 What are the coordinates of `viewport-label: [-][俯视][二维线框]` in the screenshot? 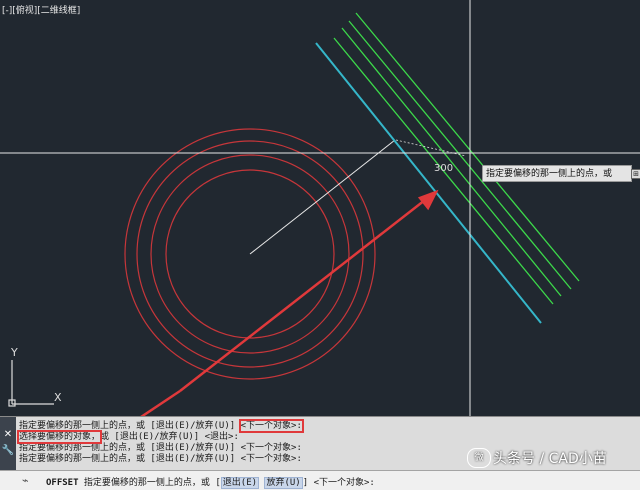 It's located at (41, 9).